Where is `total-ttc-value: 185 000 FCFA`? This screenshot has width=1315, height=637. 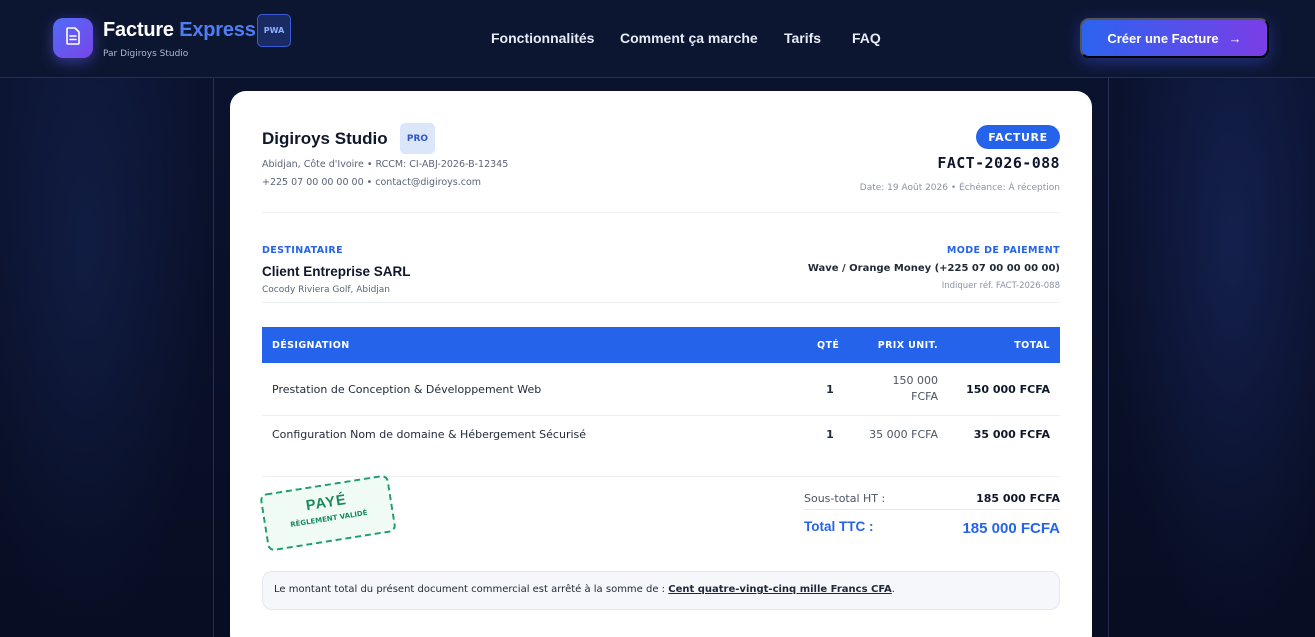 total-ttc-value: 185 000 FCFA is located at coordinates (1011, 528).